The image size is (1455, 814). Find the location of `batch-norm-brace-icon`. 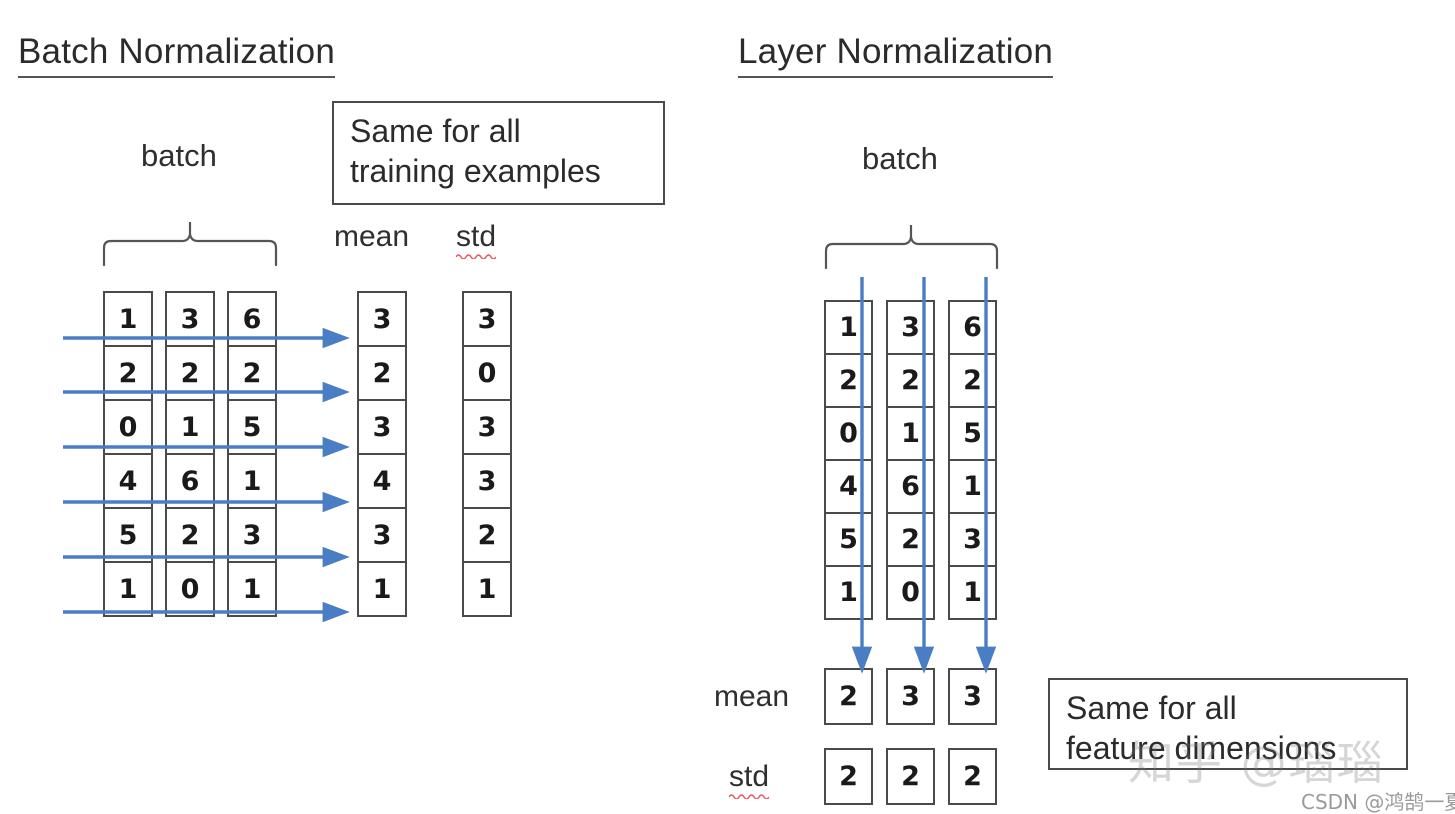

batch-norm-brace-icon is located at coordinates (190, 244).